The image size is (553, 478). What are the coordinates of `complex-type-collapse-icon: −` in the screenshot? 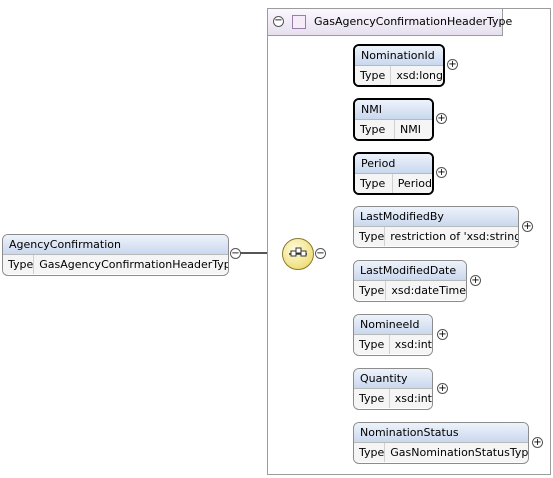 It's located at (278, 21).